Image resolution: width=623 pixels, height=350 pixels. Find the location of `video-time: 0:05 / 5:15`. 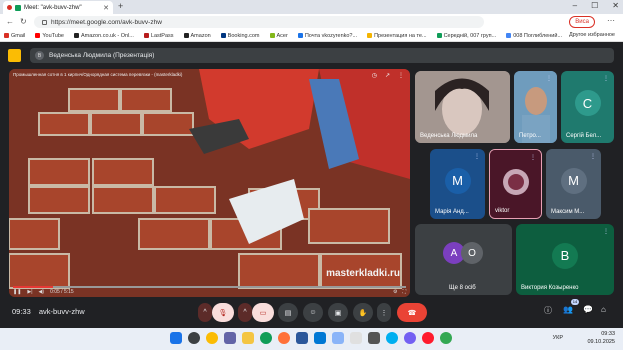

video-time: 0:05 / 5:15 is located at coordinates (62, 292).